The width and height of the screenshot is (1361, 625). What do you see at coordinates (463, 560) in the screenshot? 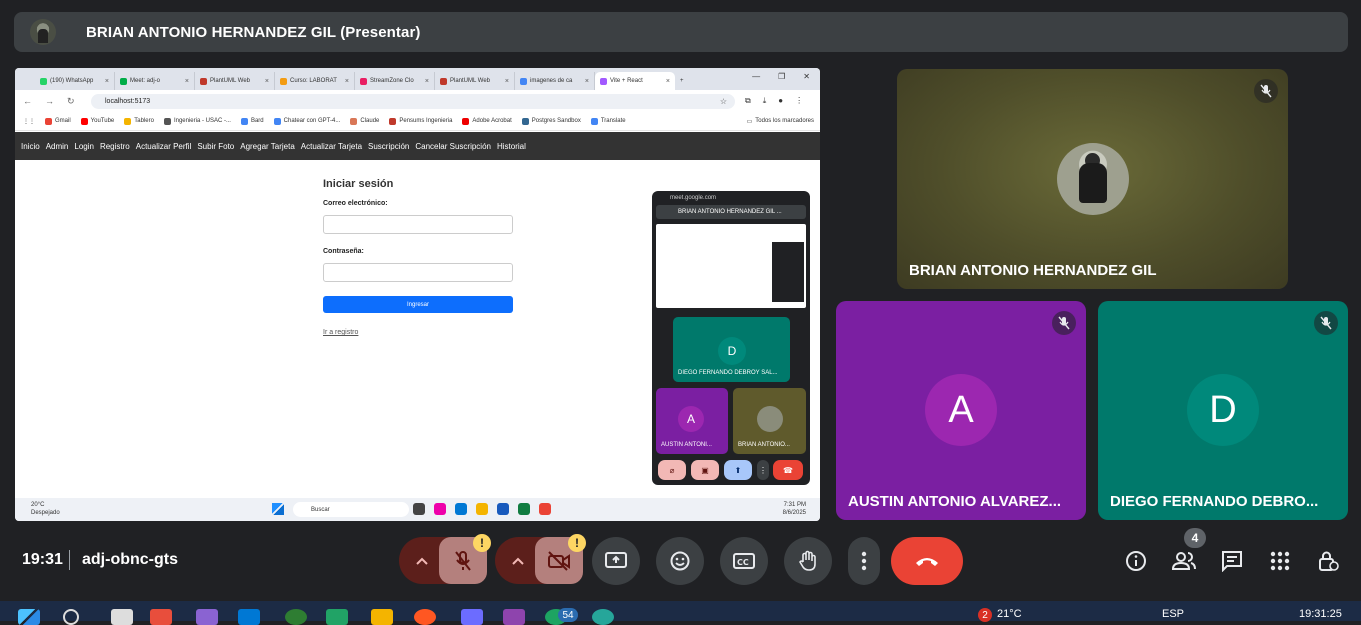
I see `mic-off-icon` at bounding box center [463, 560].